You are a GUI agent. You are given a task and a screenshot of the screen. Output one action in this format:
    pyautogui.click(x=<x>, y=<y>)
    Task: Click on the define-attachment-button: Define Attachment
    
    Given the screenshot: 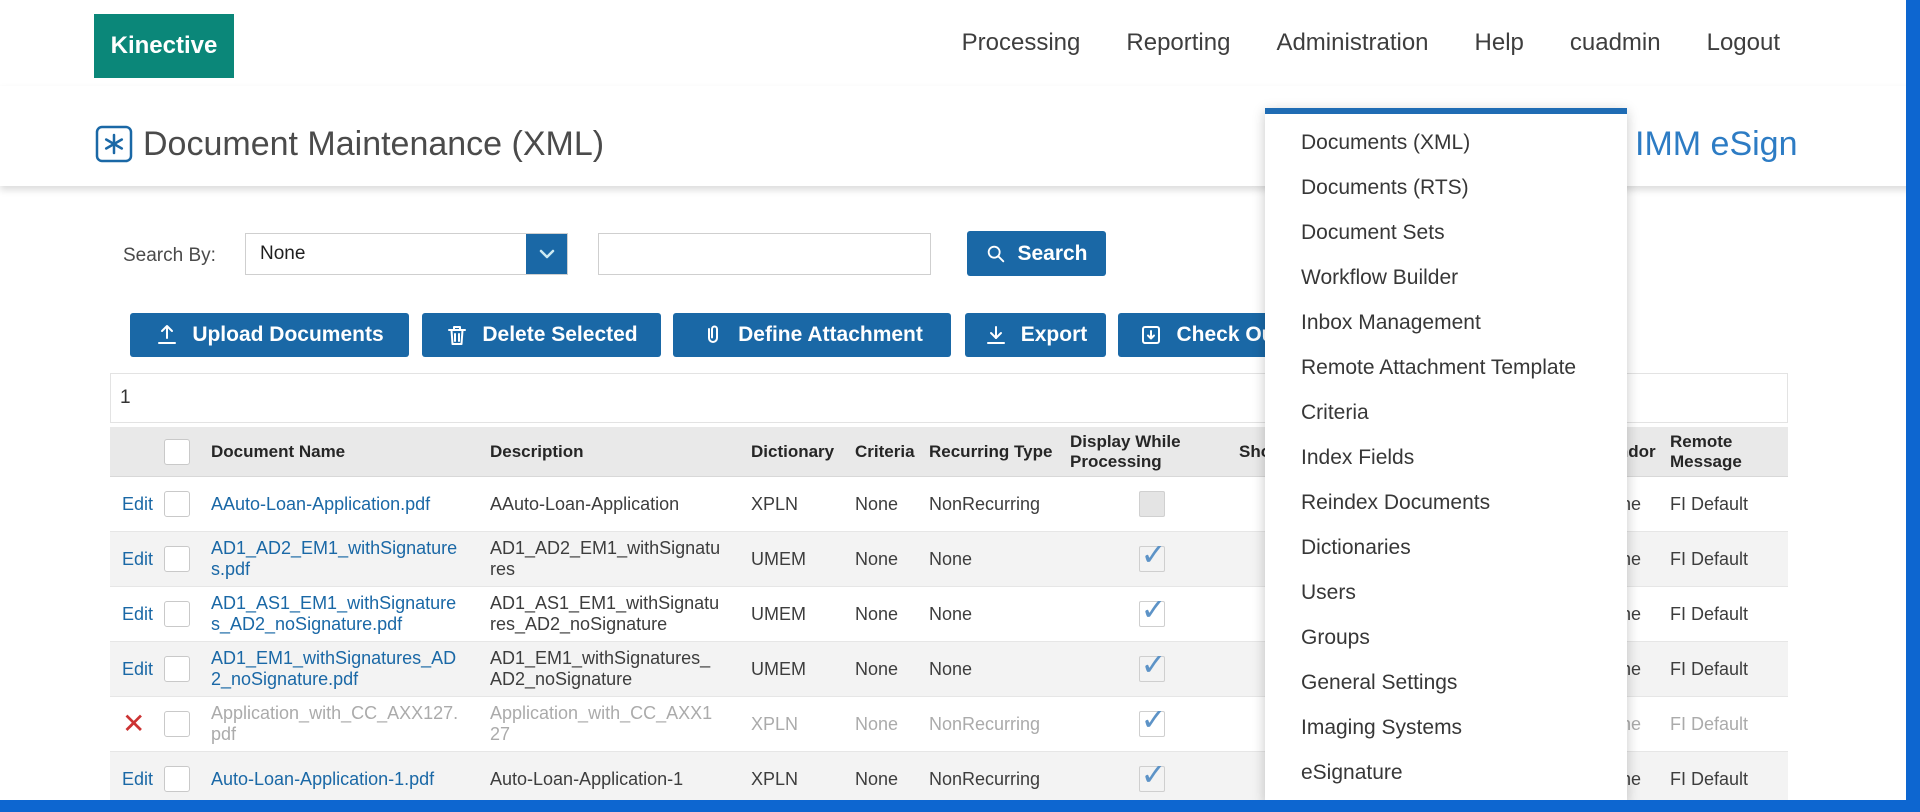 What is the action you would take?
    pyautogui.click(x=812, y=335)
    